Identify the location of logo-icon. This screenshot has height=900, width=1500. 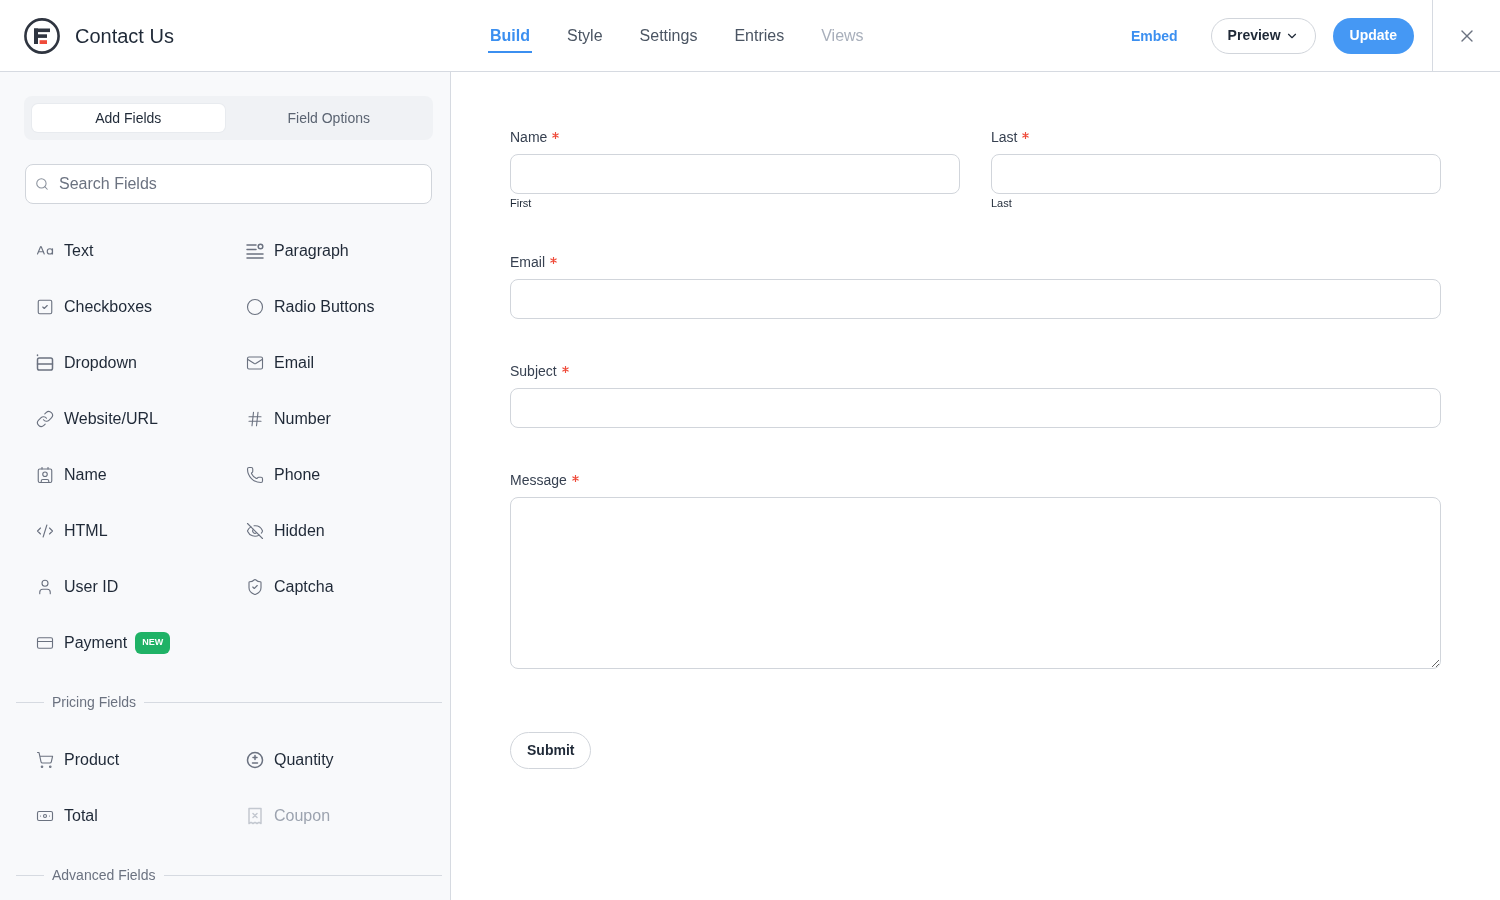
(42, 35).